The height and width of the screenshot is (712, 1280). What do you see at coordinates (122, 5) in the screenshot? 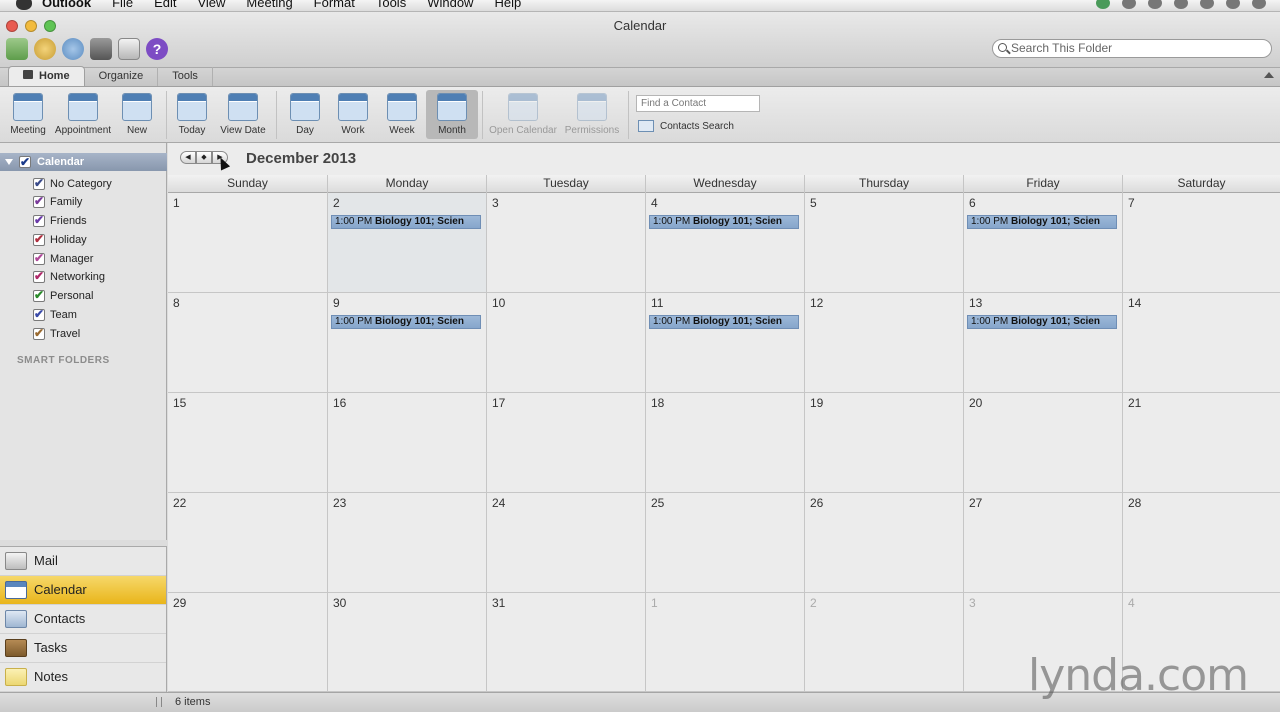
I see `menu-file: File` at bounding box center [122, 5].